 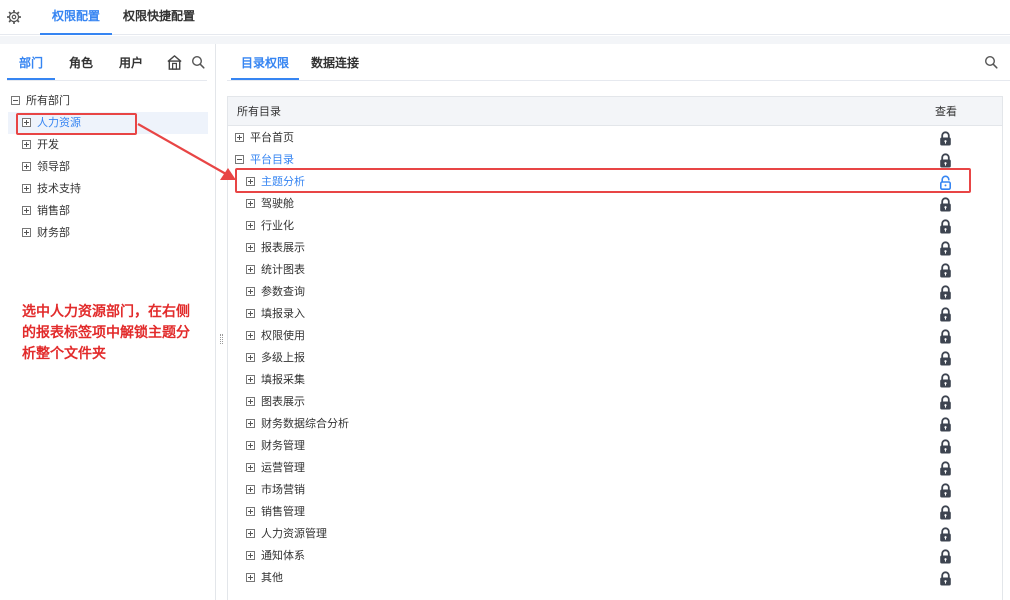 I want to click on table-row: 人力资源管理, so click(x=615, y=534).